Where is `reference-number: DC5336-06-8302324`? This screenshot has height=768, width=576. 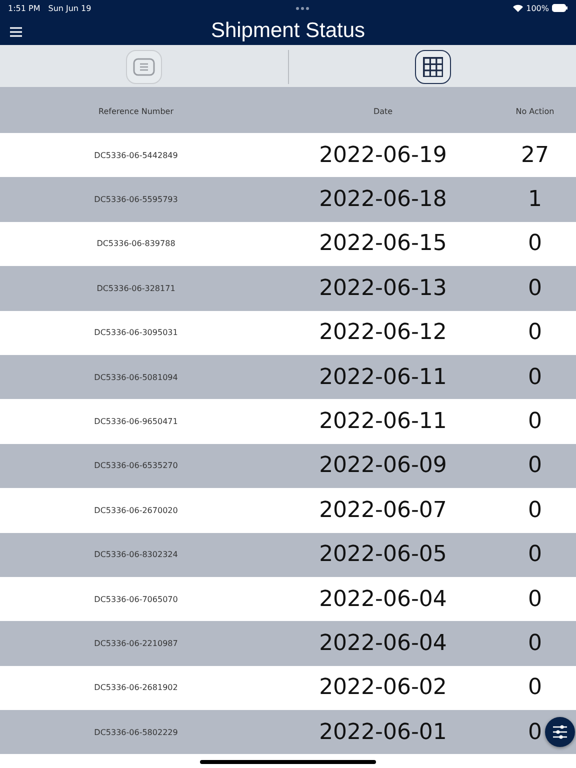
reference-number: DC5336-06-8302324 is located at coordinates (136, 555).